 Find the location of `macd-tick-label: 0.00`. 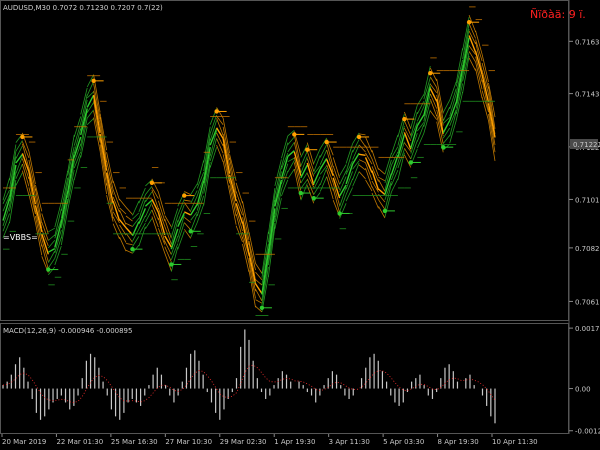

macd-tick-label: 0.00 is located at coordinates (583, 390).